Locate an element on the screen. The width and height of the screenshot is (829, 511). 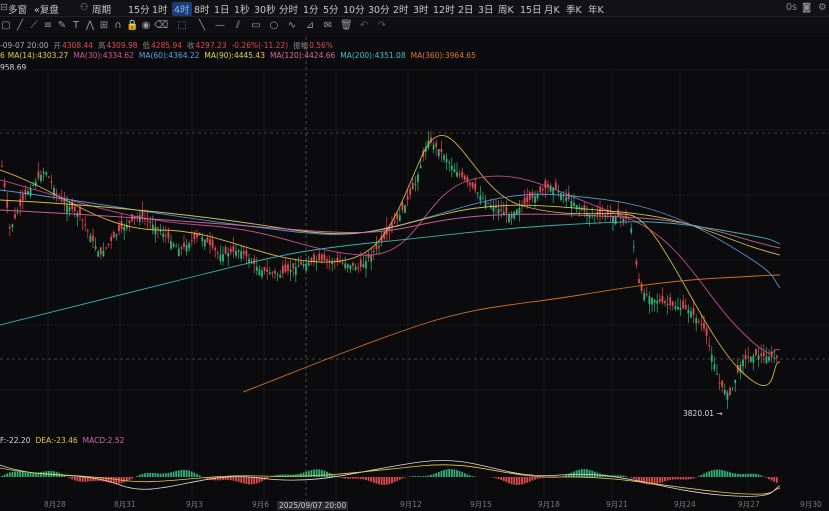
crosshair-time: 2025/09/07 20:00 is located at coordinates (313, 505).